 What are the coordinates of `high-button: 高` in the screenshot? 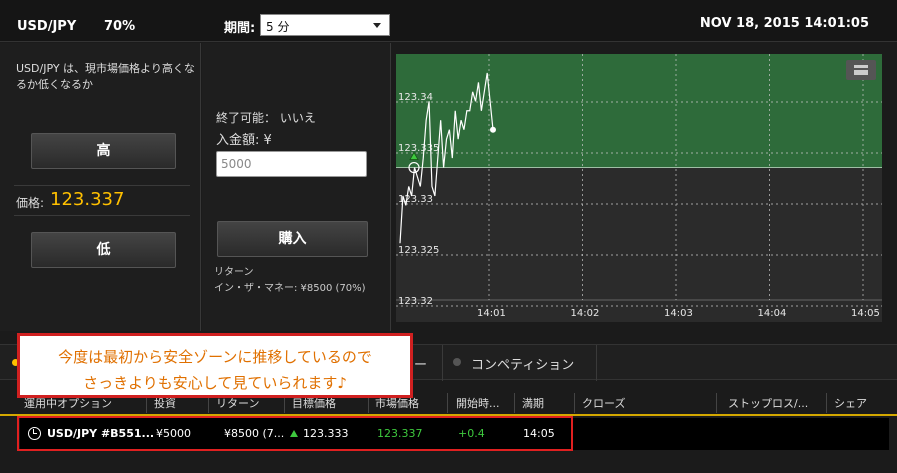 It's located at (103, 151).